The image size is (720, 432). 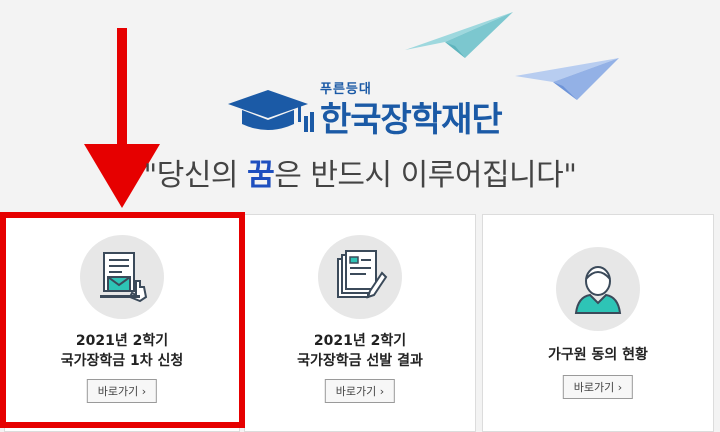 What do you see at coordinates (122, 361) in the screenshot?
I see `card-title-line2: 국가장학금 1차 신청` at bounding box center [122, 361].